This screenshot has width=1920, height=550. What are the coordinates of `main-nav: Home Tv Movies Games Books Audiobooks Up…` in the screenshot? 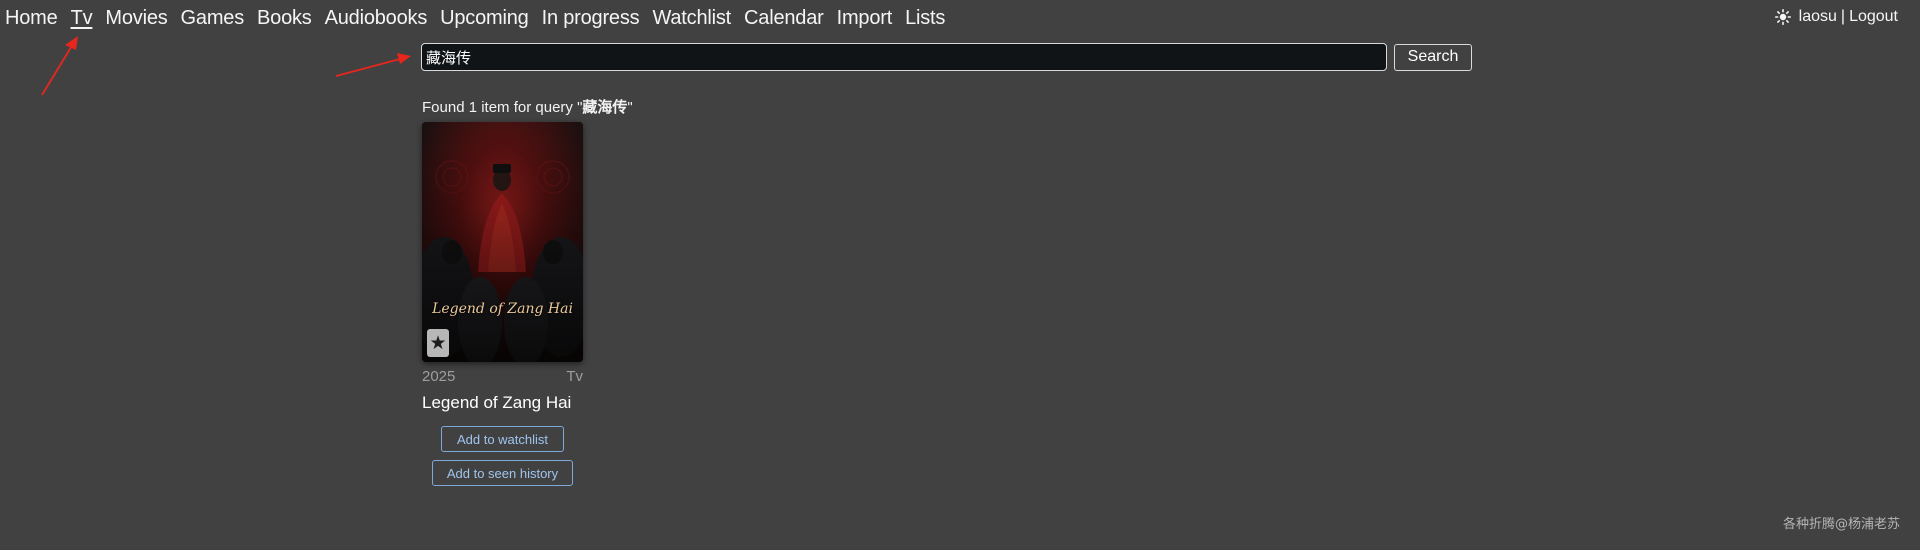 It's located at (479, 18).